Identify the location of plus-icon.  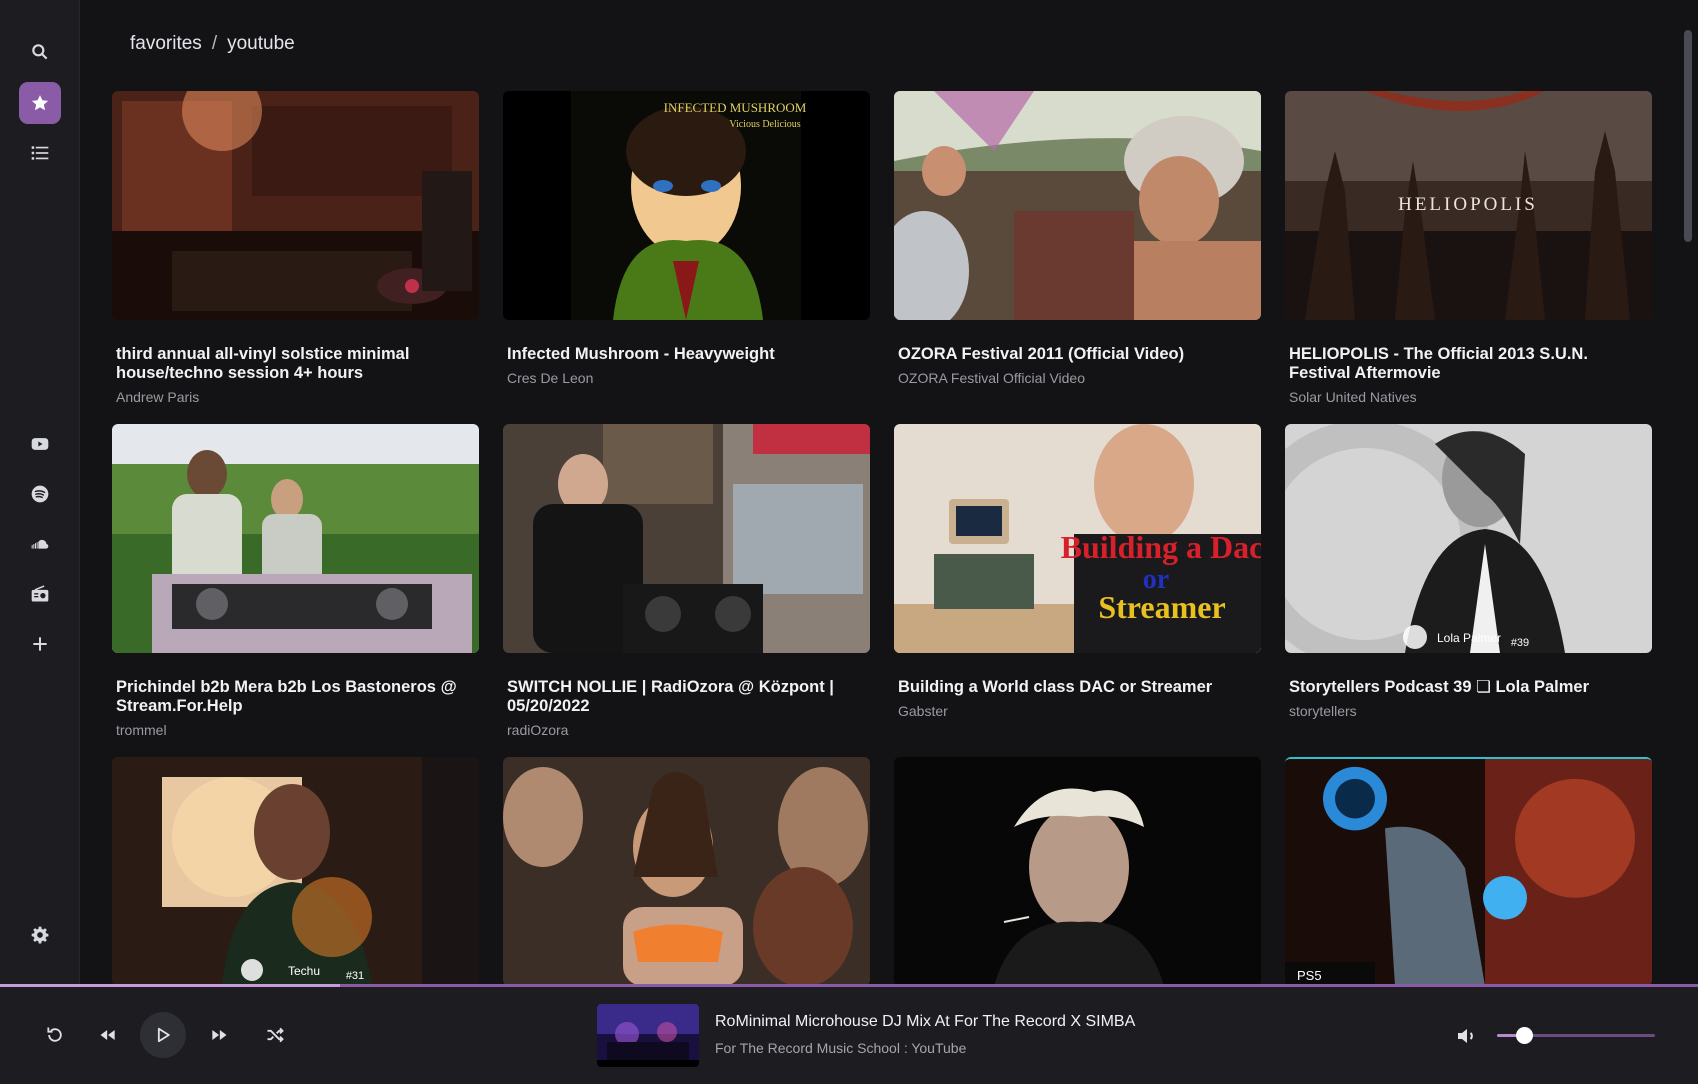
(40, 644).